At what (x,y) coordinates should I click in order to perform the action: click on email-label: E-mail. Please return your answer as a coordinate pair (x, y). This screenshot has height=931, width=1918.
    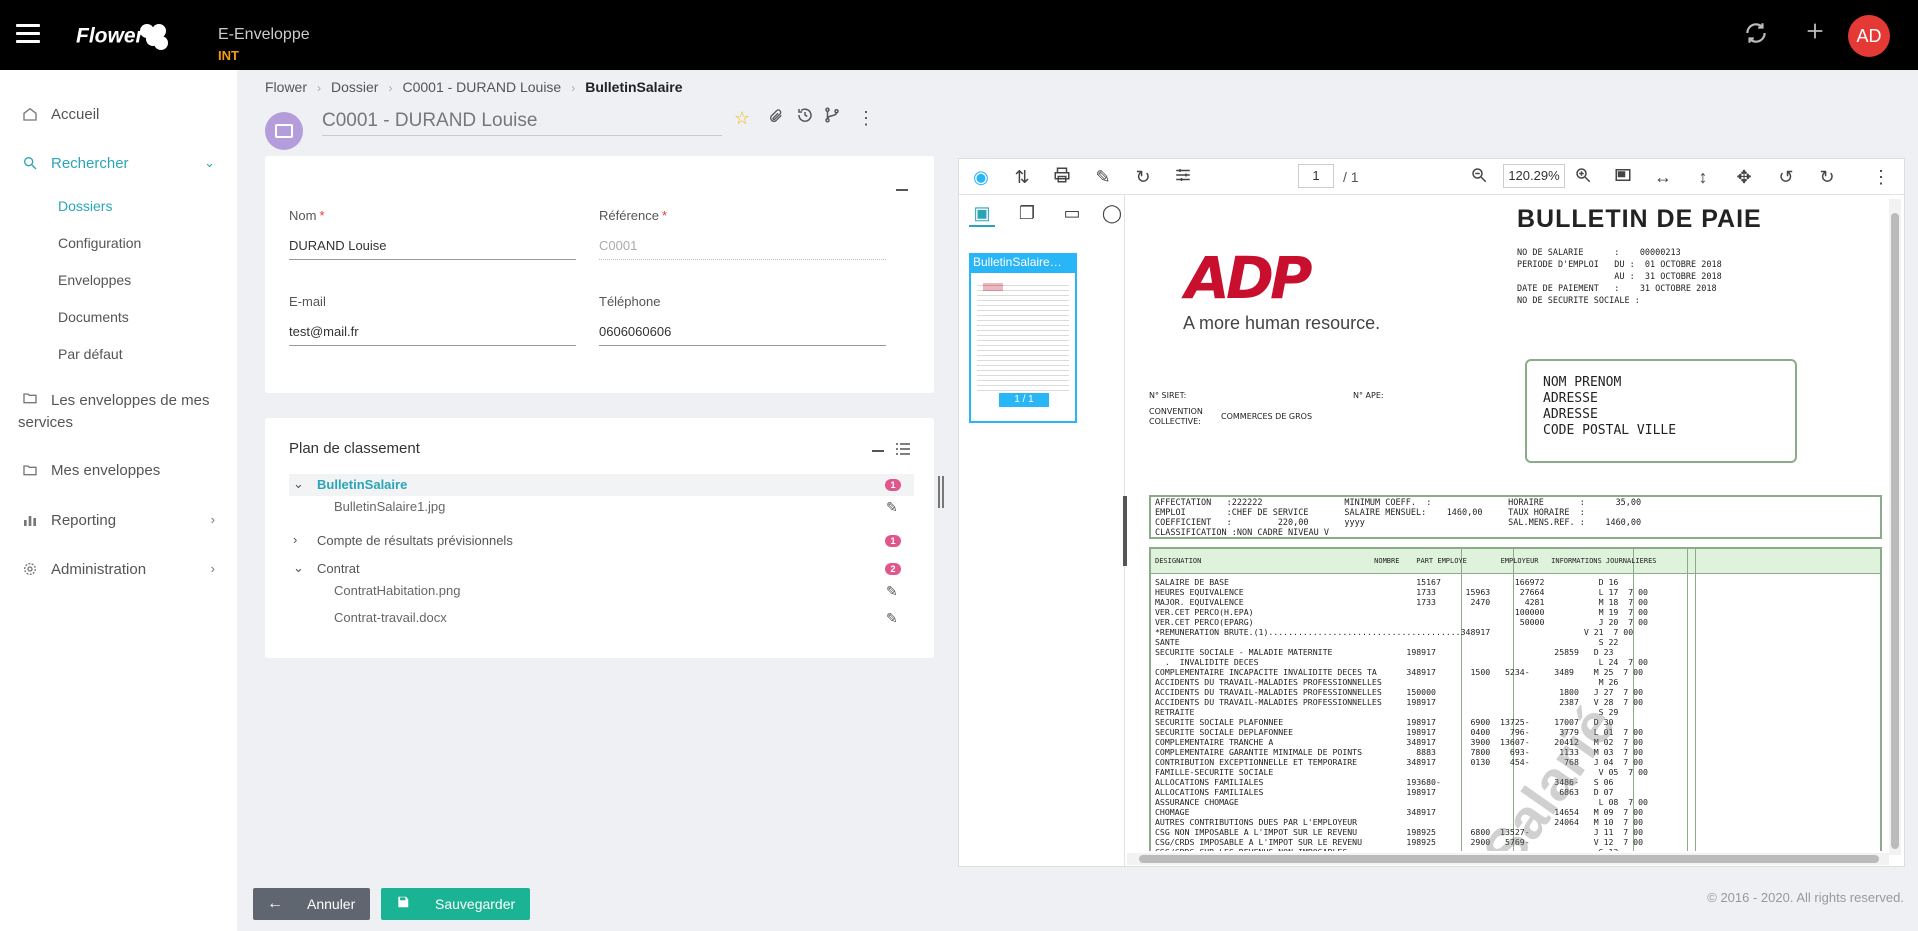
    Looking at the image, I should click on (307, 301).